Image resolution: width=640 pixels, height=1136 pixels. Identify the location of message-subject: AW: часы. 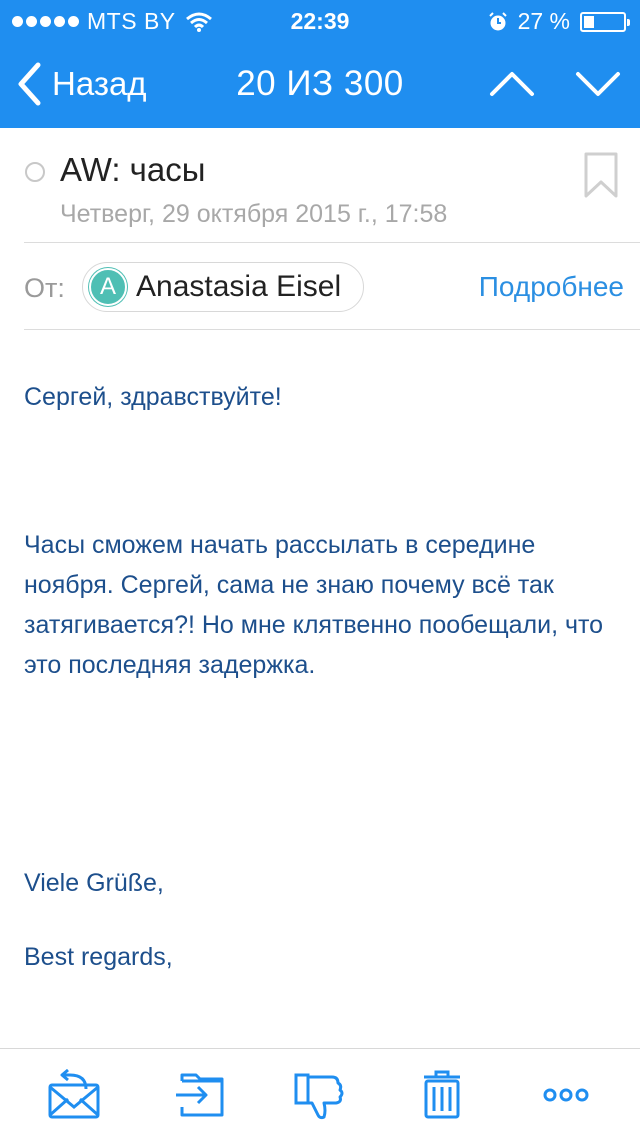
(133, 169).